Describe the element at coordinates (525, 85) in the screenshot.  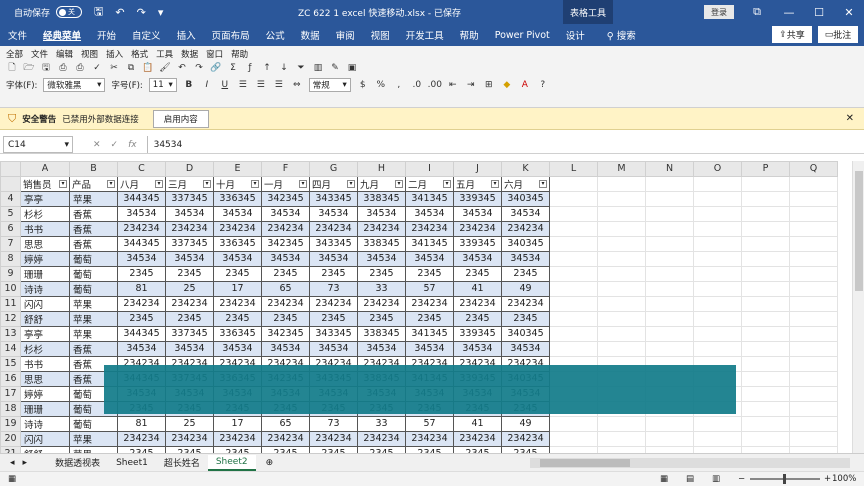
I see `font-color-icon: A` at that location.